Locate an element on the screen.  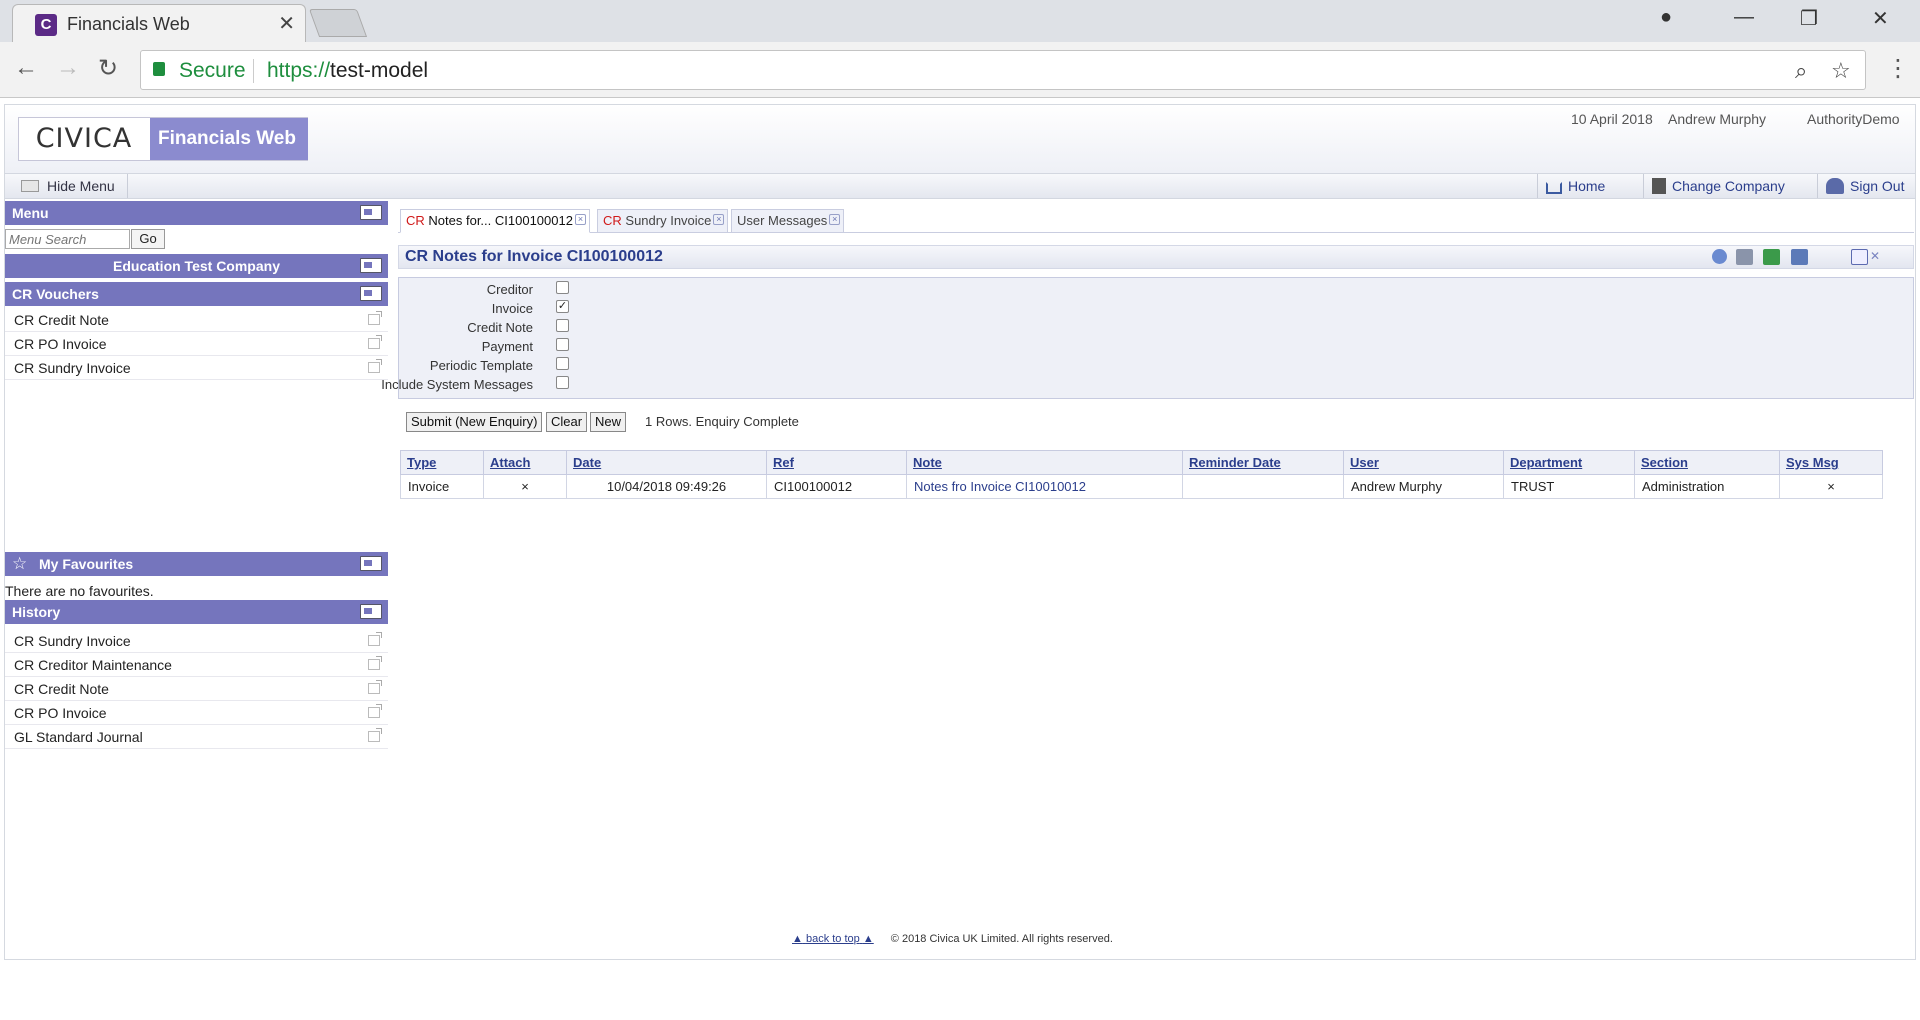
history-item: CR Sundry Invoice is located at coordinates (196, 641).